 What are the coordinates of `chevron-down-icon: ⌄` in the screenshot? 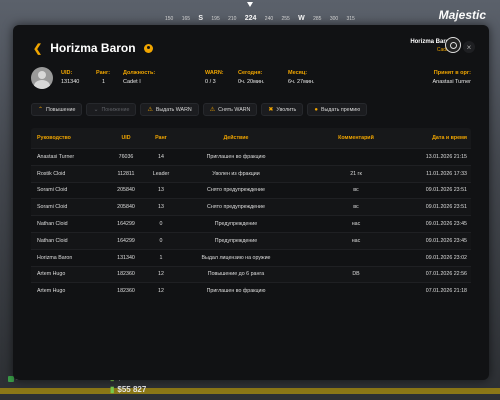 It's located at (96, 110).